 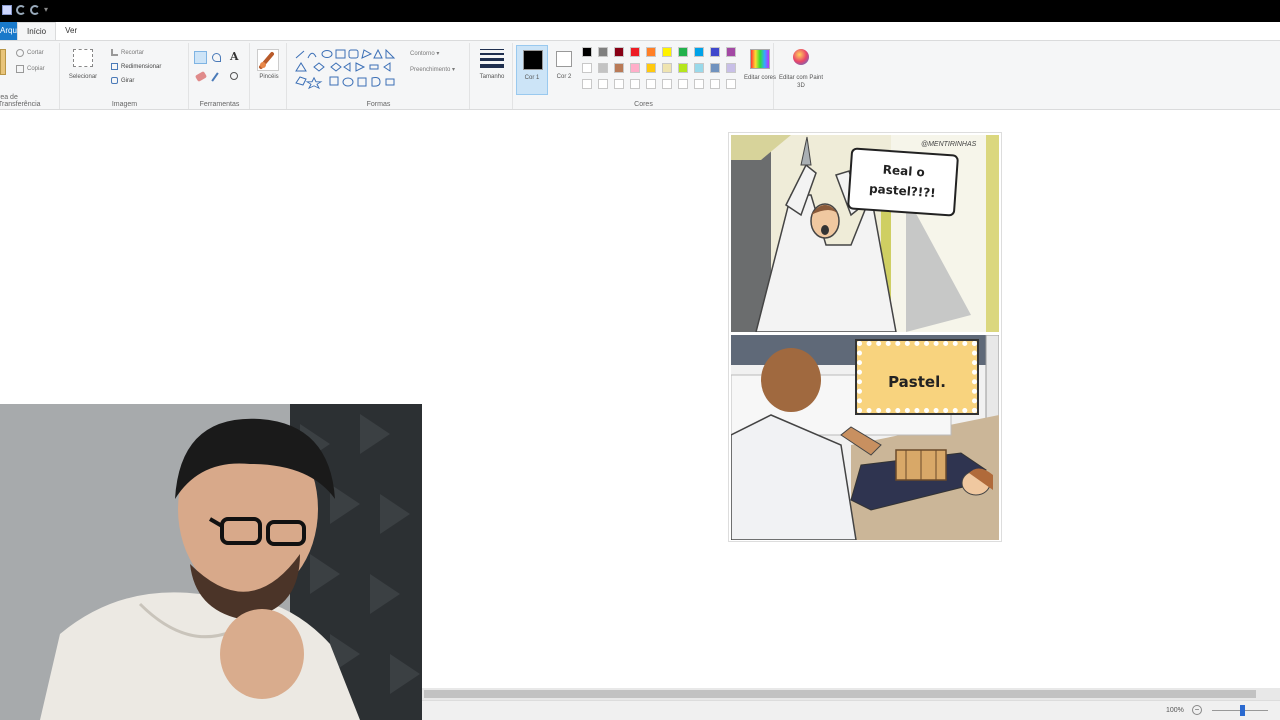 What do you see at coordinates (1175, 710) in the screenshot?
I see `zoom-level-text: 100%` at bounding box center [1175, 710].